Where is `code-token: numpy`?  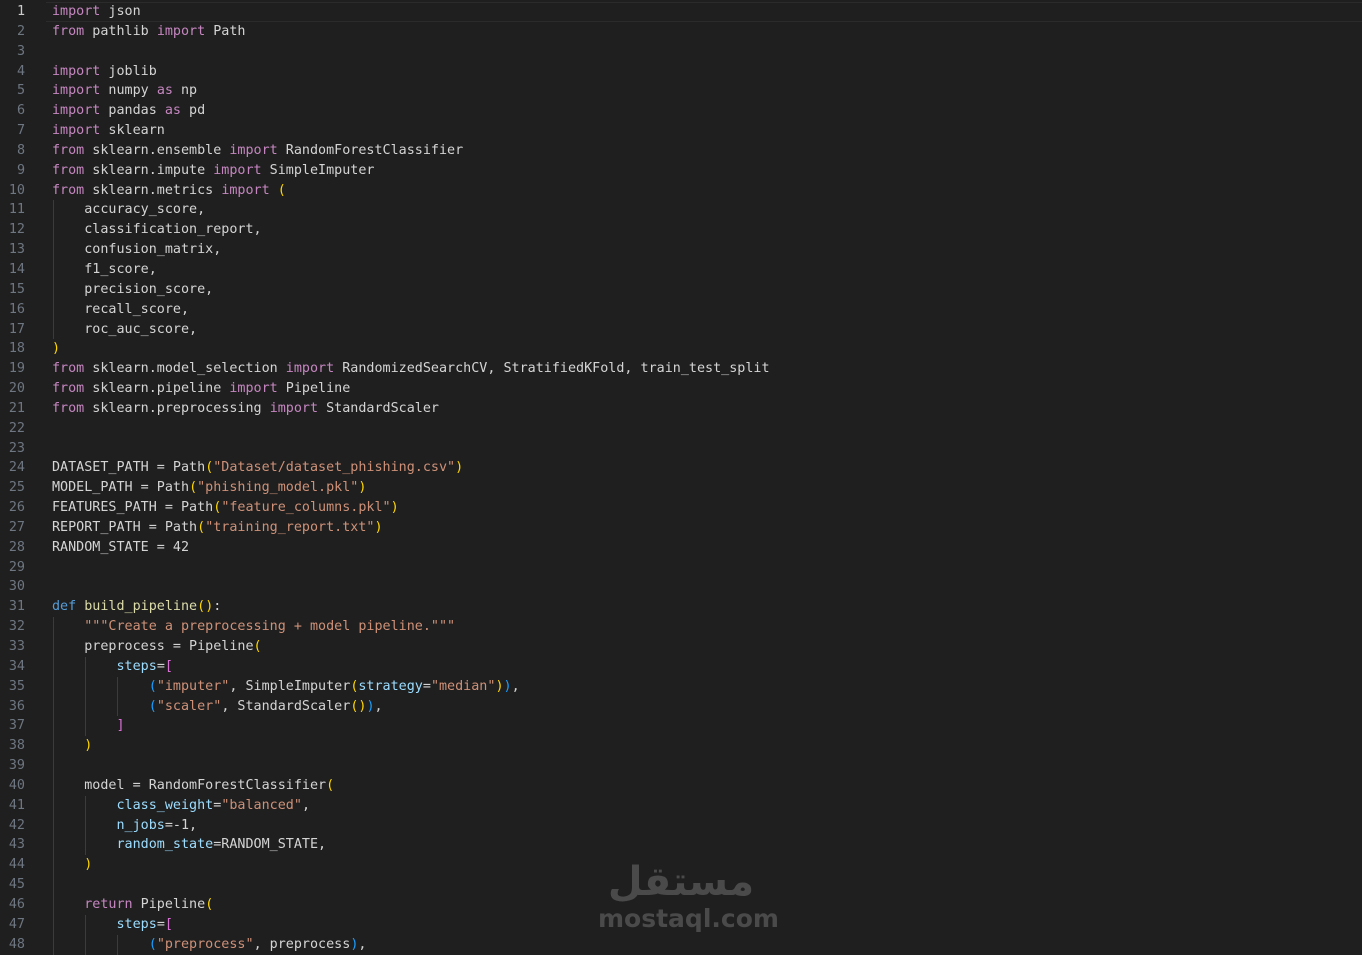 code-token: numpy is located at coordinates (128, 91).